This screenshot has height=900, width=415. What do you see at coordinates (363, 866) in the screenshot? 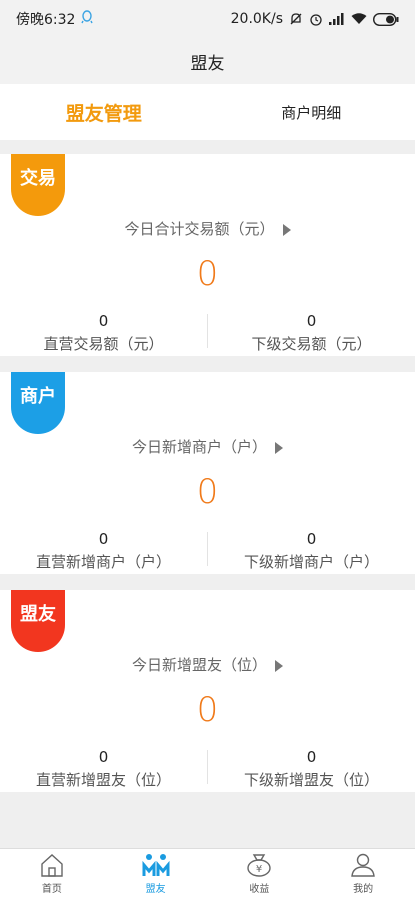
I see `user-icon` at bounding box center [363, 866].